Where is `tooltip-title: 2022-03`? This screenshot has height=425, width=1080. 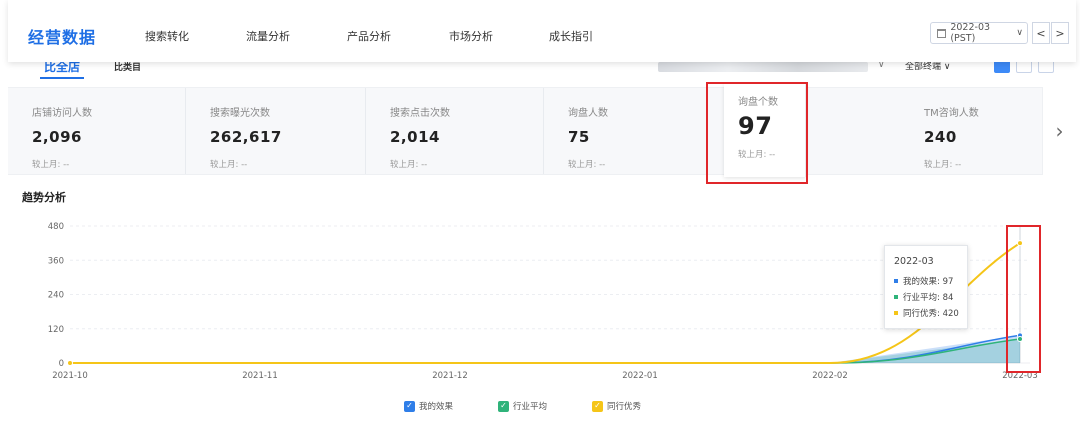
tooltip-title: 2022-03 is located at coordinates (914, 261).